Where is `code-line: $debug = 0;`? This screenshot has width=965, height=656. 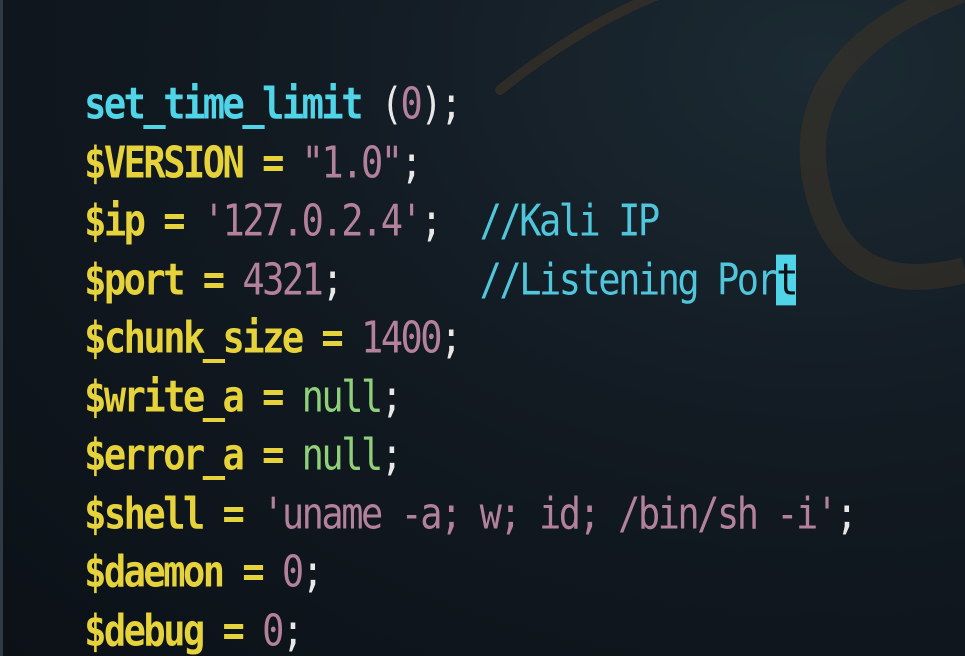 code-line: $debug = 0; is located at coordinates (194, 630).